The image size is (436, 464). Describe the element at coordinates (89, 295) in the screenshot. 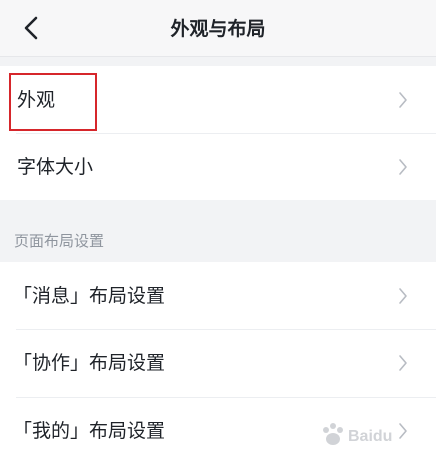

I see `row-label: 「消息」布局设置` at that location.